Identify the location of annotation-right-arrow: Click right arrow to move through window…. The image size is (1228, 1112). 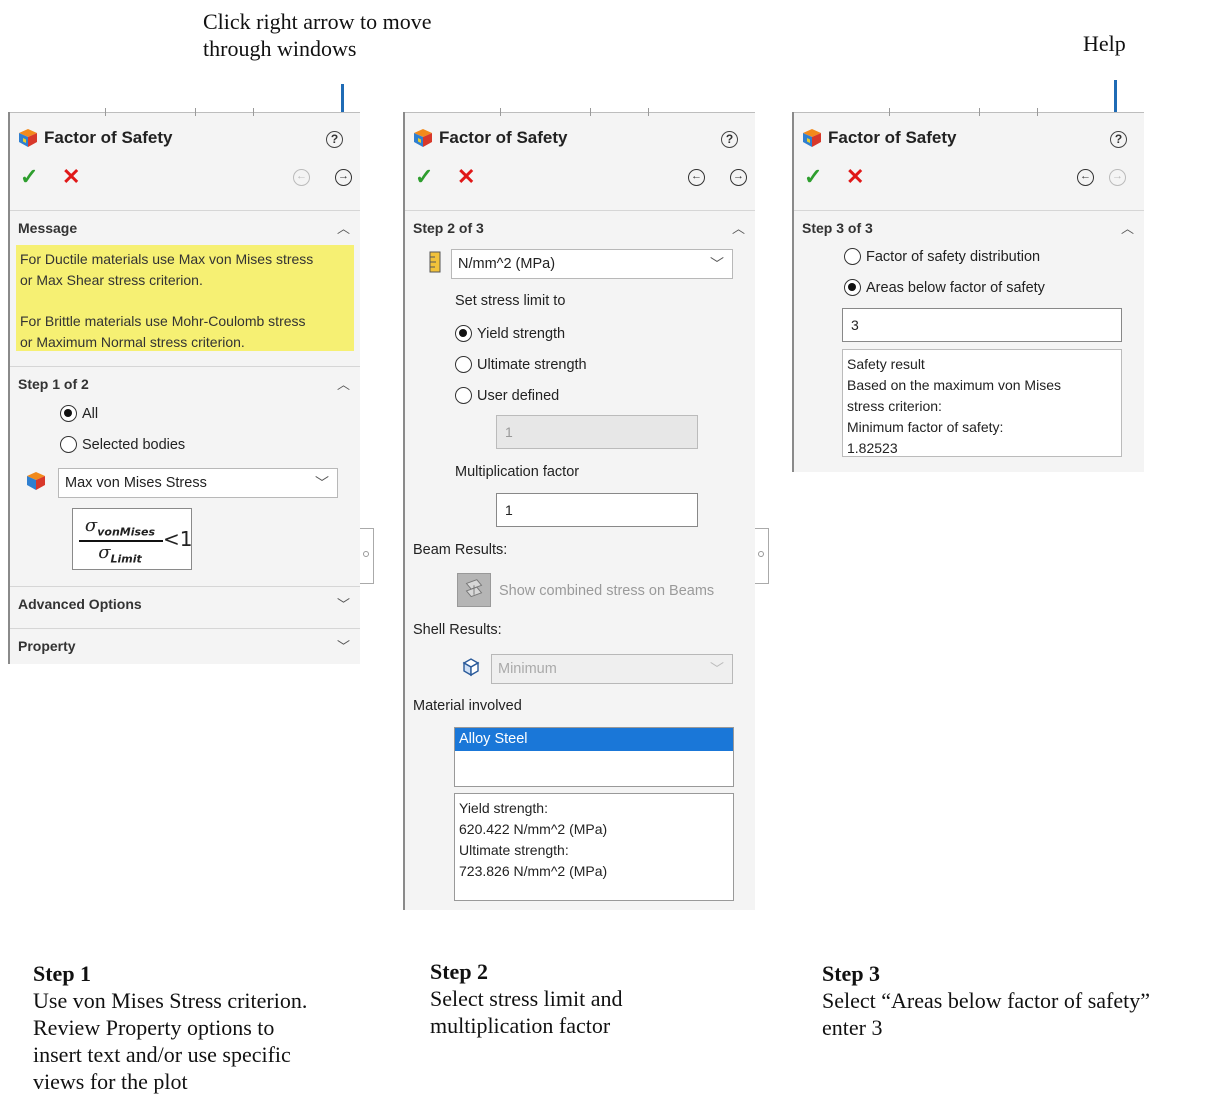
(317, 35).